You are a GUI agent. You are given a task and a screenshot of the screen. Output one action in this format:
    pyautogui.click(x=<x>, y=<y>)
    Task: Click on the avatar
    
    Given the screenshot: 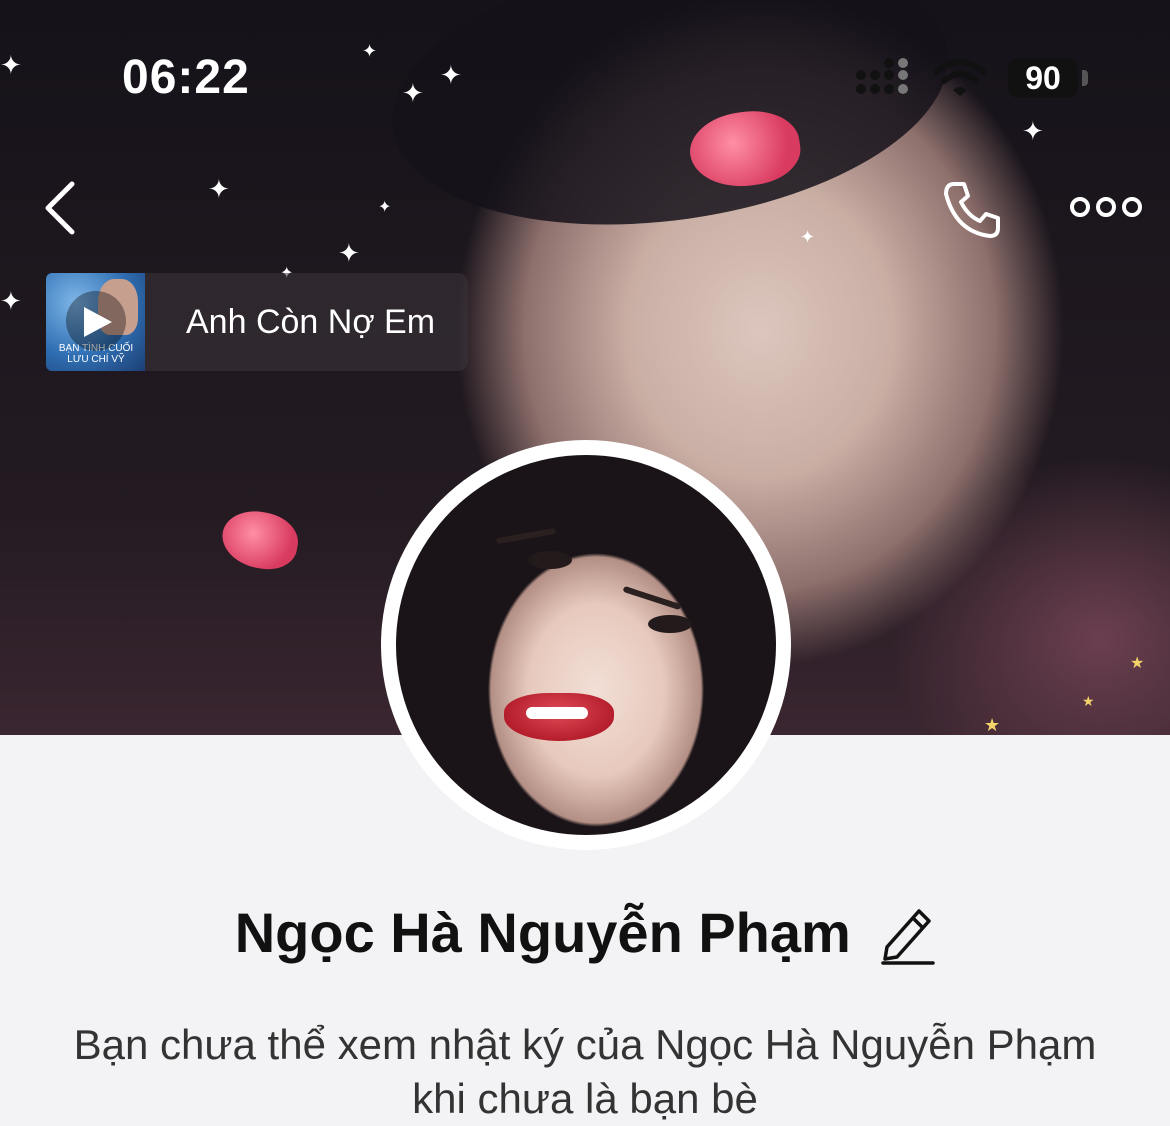 What is the action you would take?
    pyautogui.click(x=586, y=645)
    